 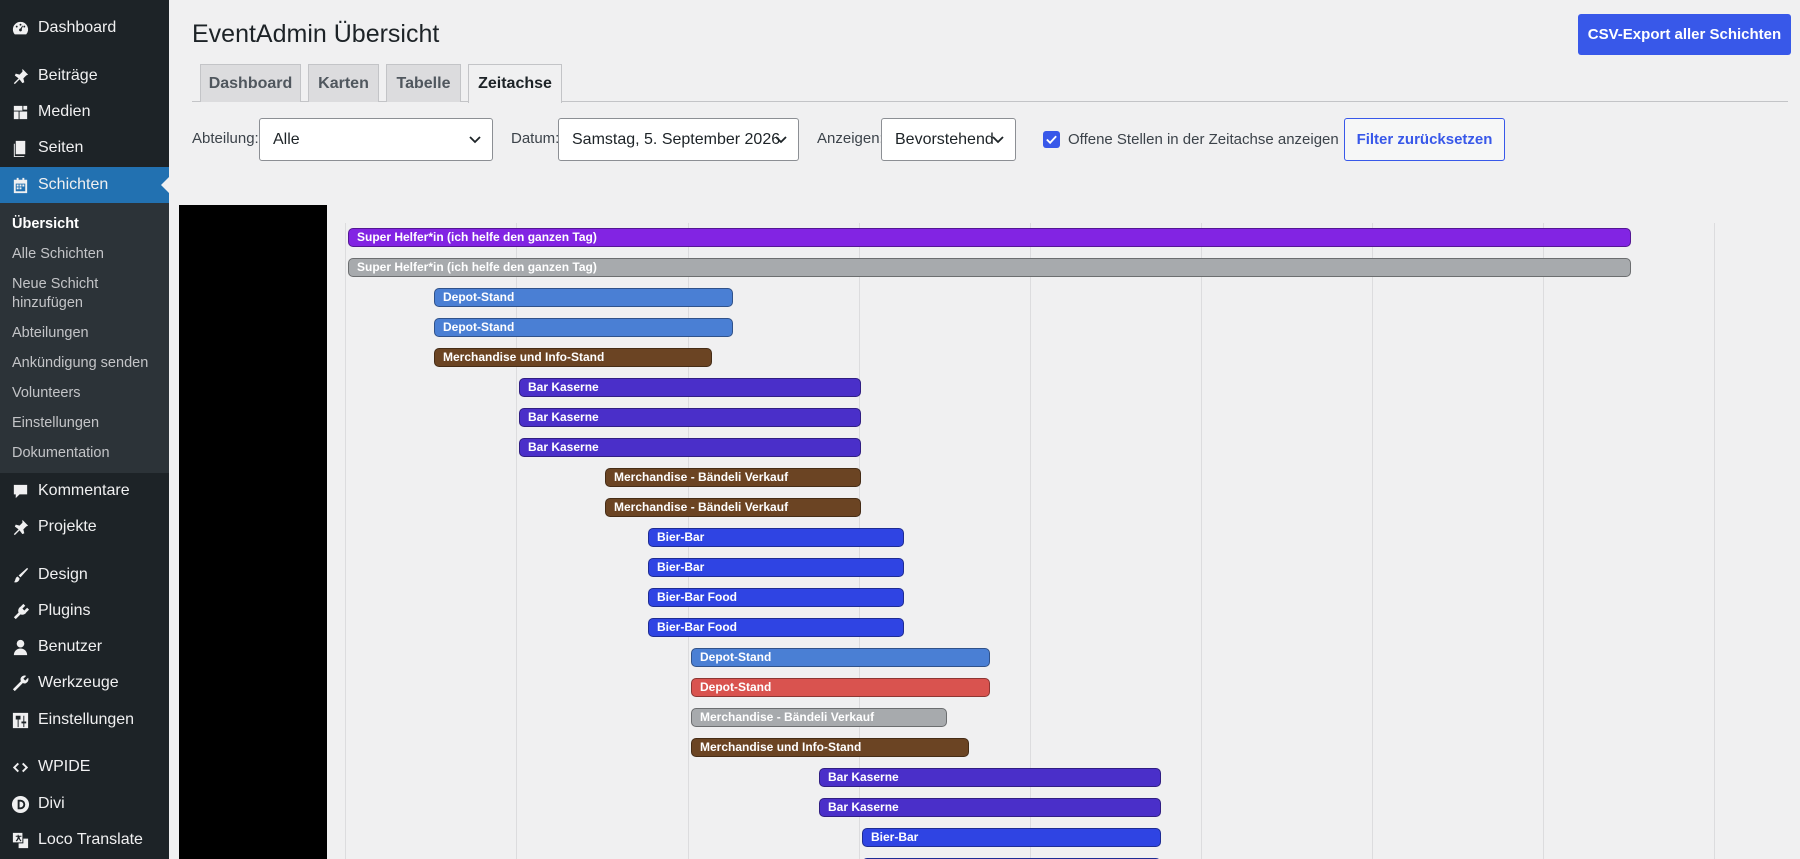 What do you see at coordinates (70, 646) in the screenshot?
I see `menu-label: Benutzer` at bounding box center [70, 646].